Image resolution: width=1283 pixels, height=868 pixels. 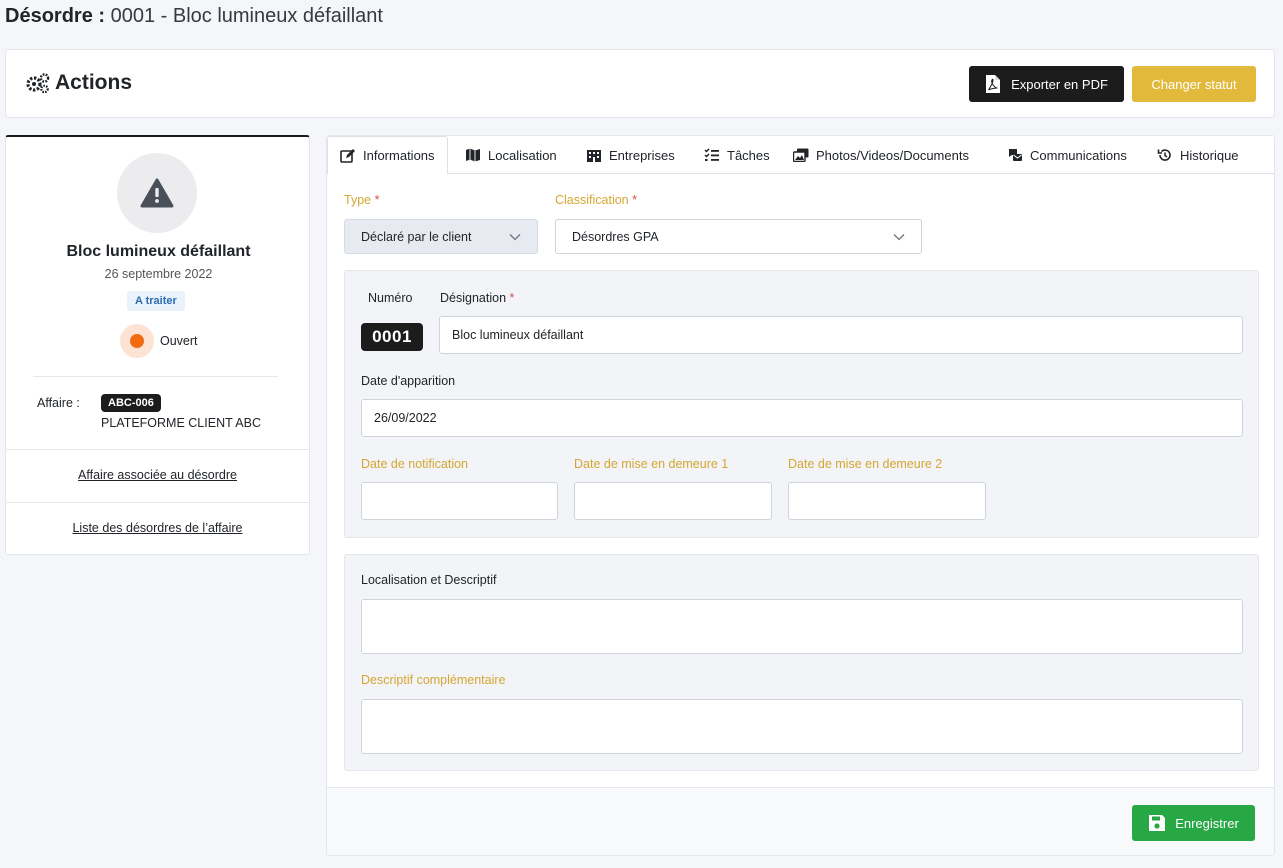 I want to click on date-demeure1-input, so click(x=673, y=501).